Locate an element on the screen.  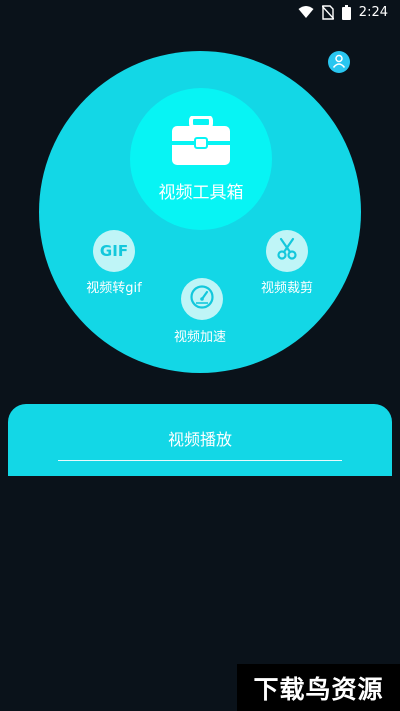
gif-icon: GIF is located at coordinates (114, 251).